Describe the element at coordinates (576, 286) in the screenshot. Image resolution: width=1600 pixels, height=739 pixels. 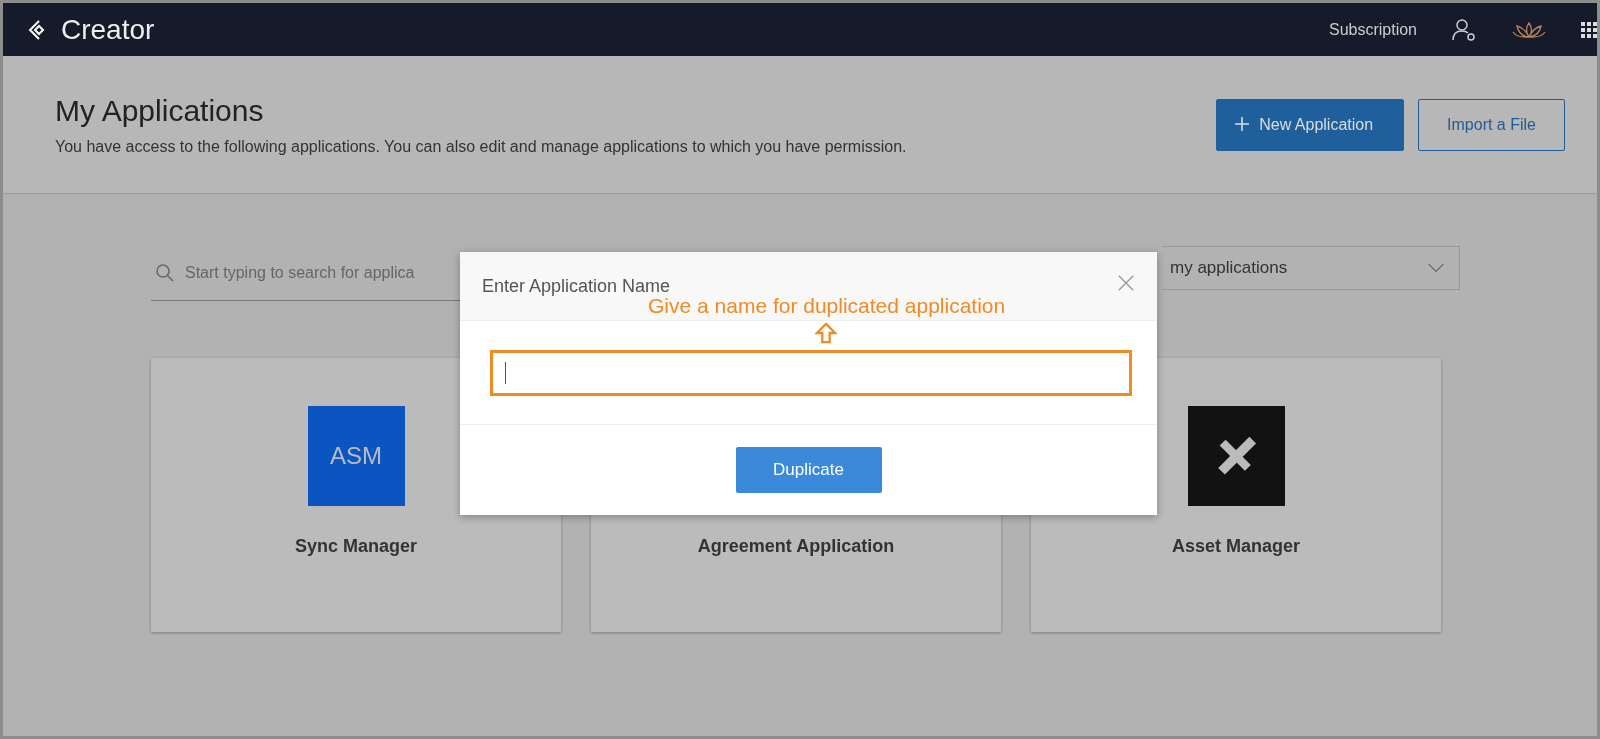
I see `dialog-title: Enter Application Name` at that location.